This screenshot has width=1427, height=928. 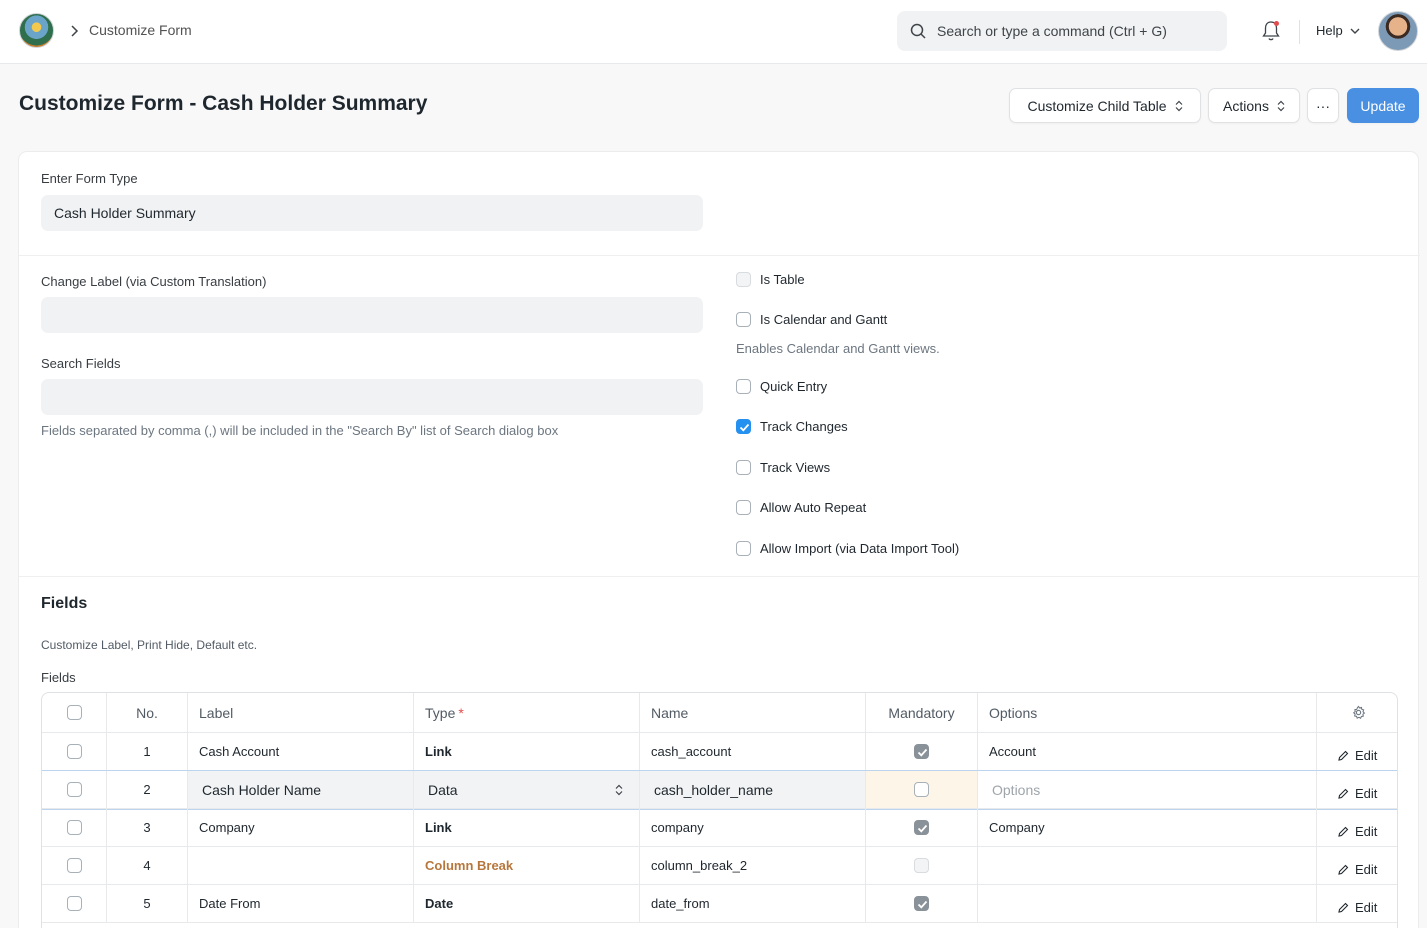 I want to click on grid-settings-cell, so click(x=1357, y=712).